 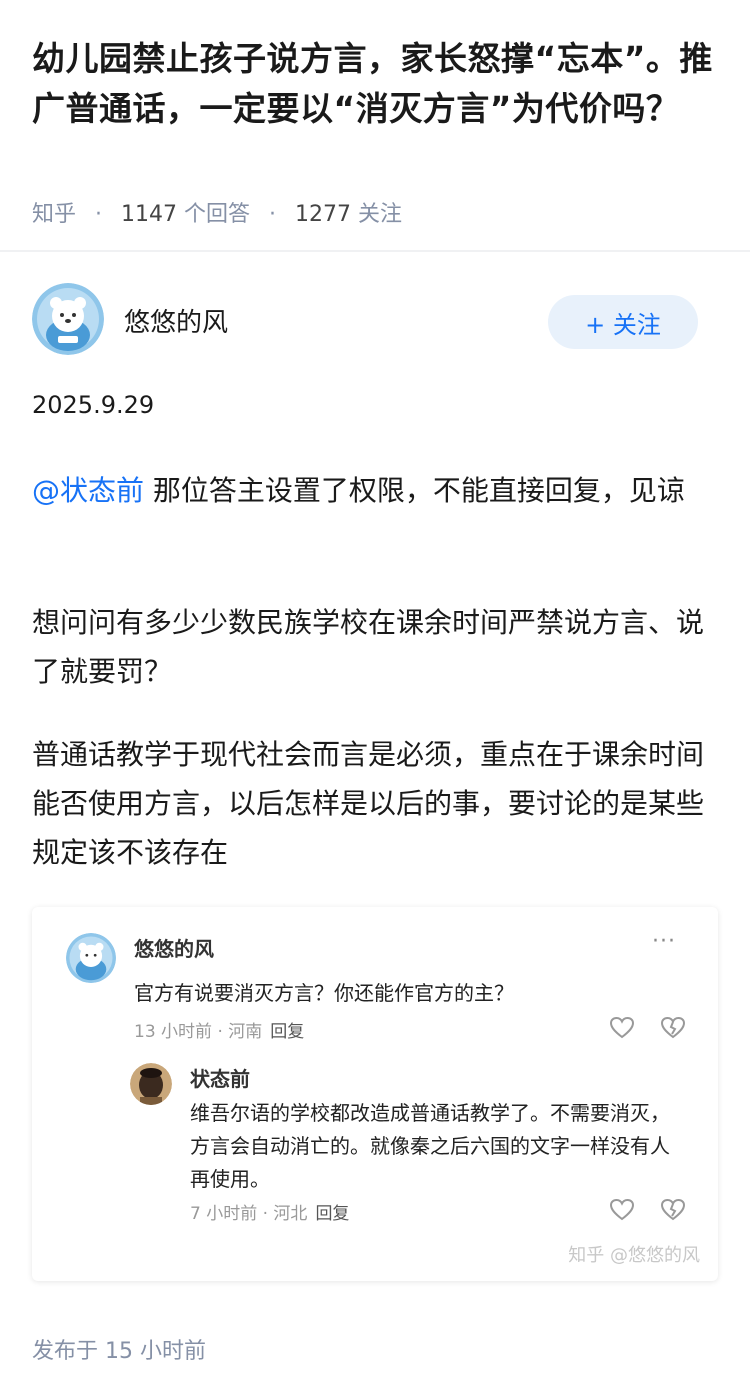 What do you see at coordinates (287, 1032) in the screenshot?
I see `comment-reply-label: 回复` at bounding box center [287, 1032].